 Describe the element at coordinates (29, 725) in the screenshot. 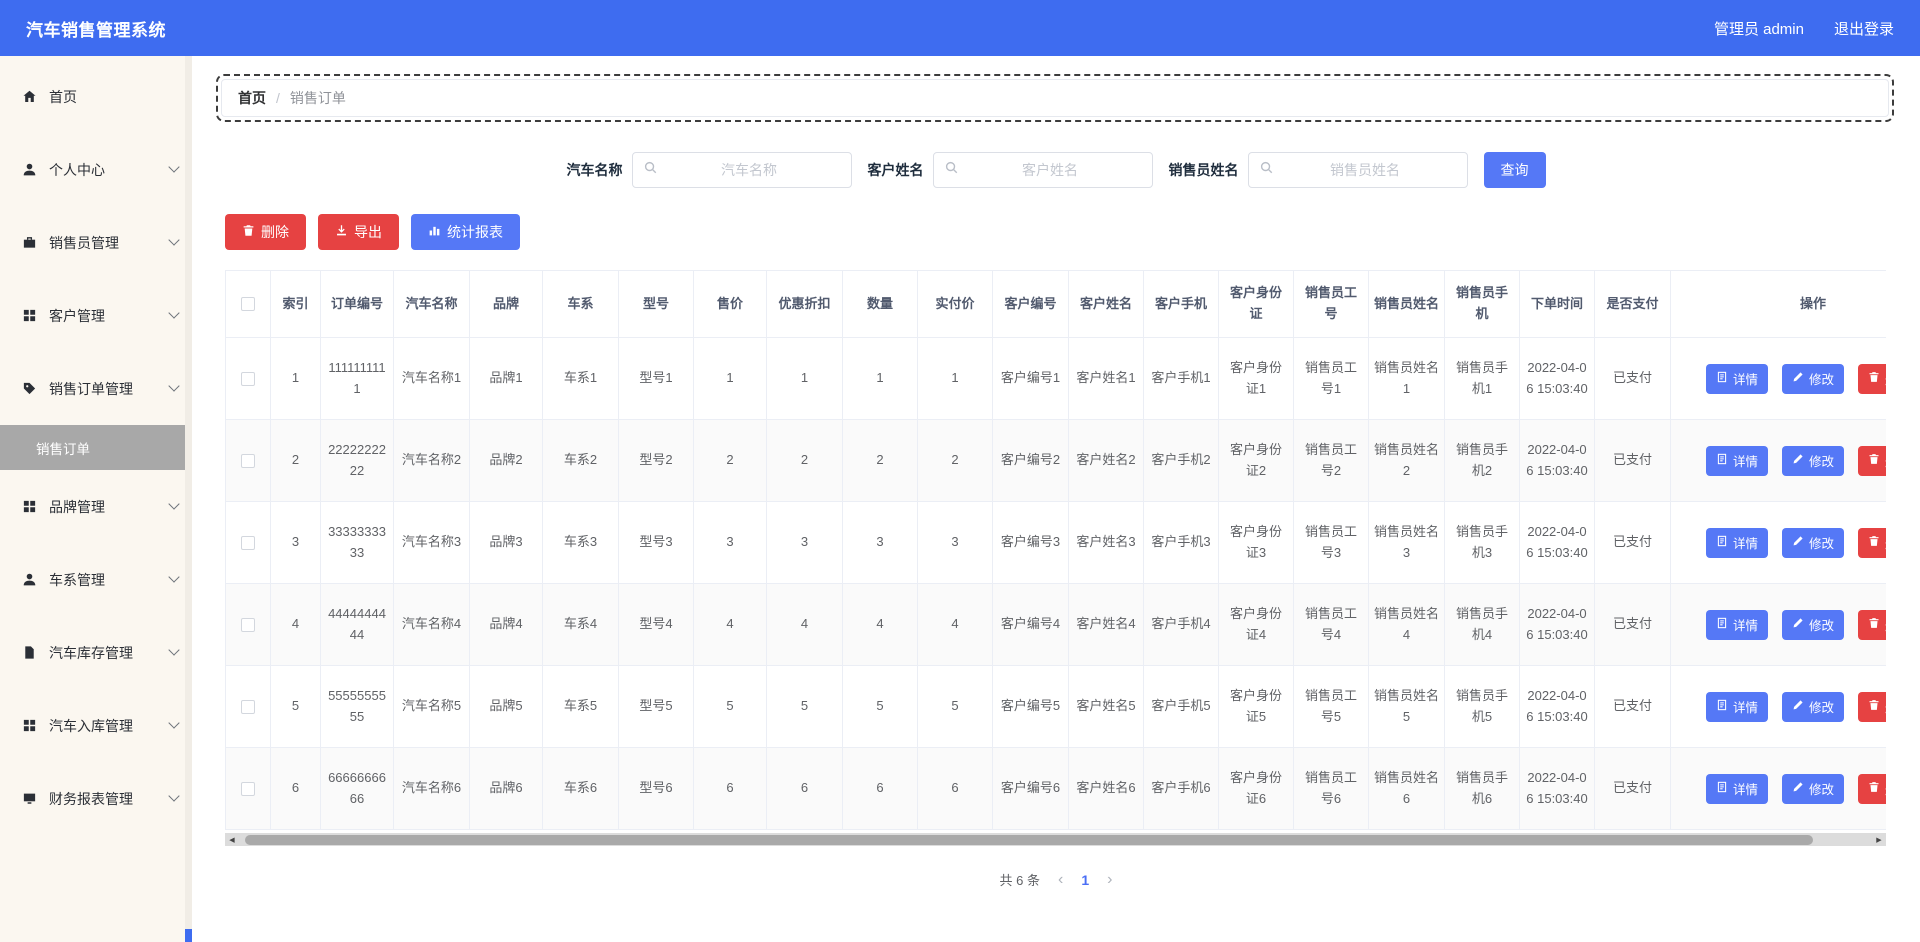

I see `grid-icon` at that location.